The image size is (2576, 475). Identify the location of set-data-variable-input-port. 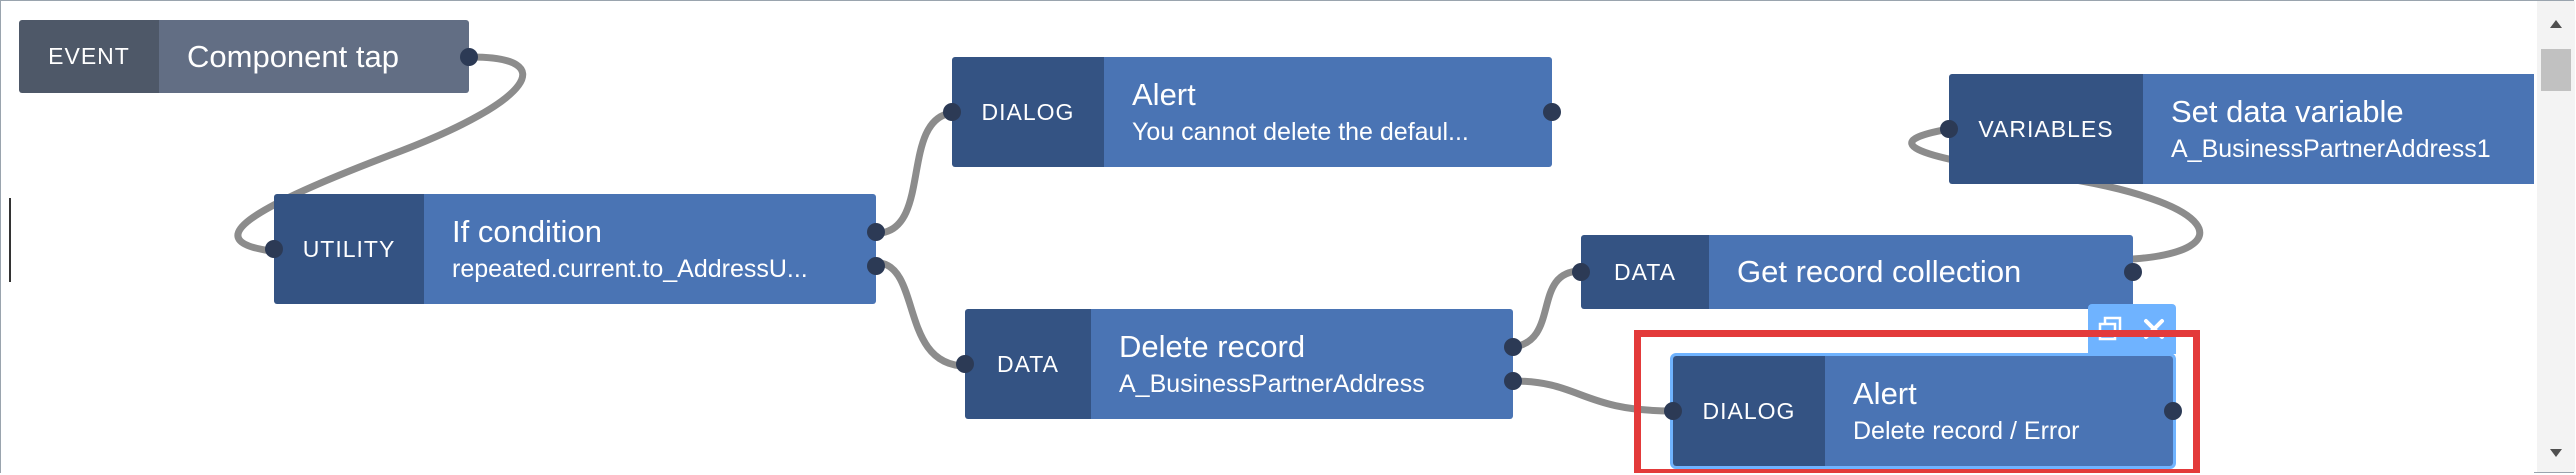
(1949, 129).